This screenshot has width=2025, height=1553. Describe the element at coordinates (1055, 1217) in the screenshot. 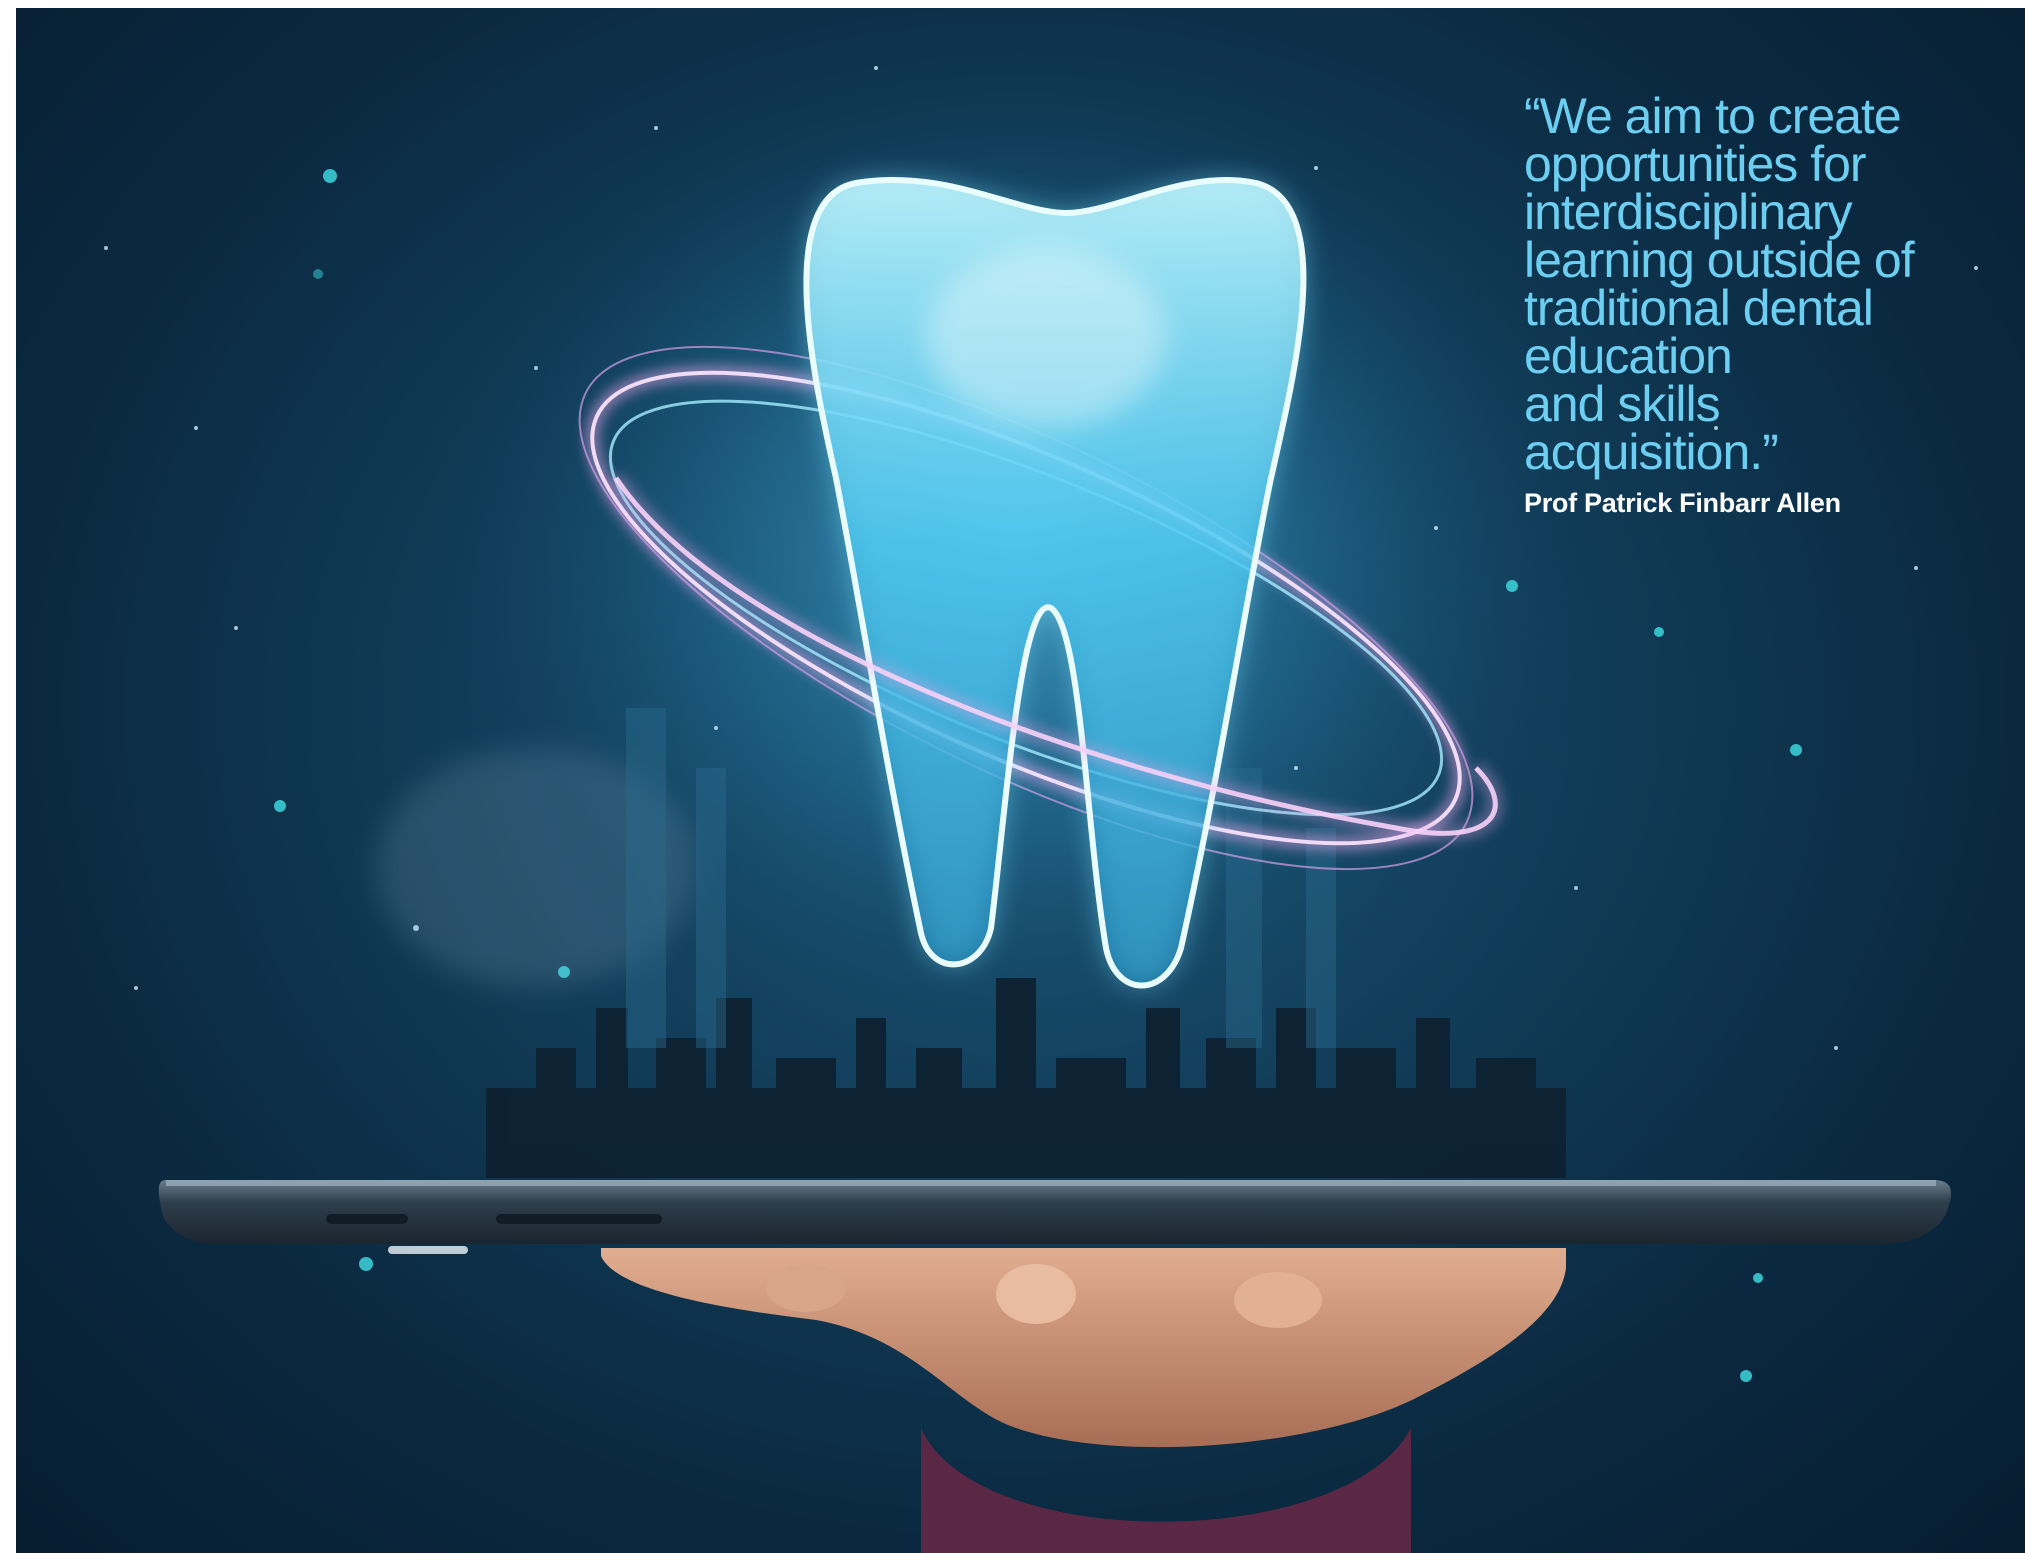

I see `tablet-device` at that location.